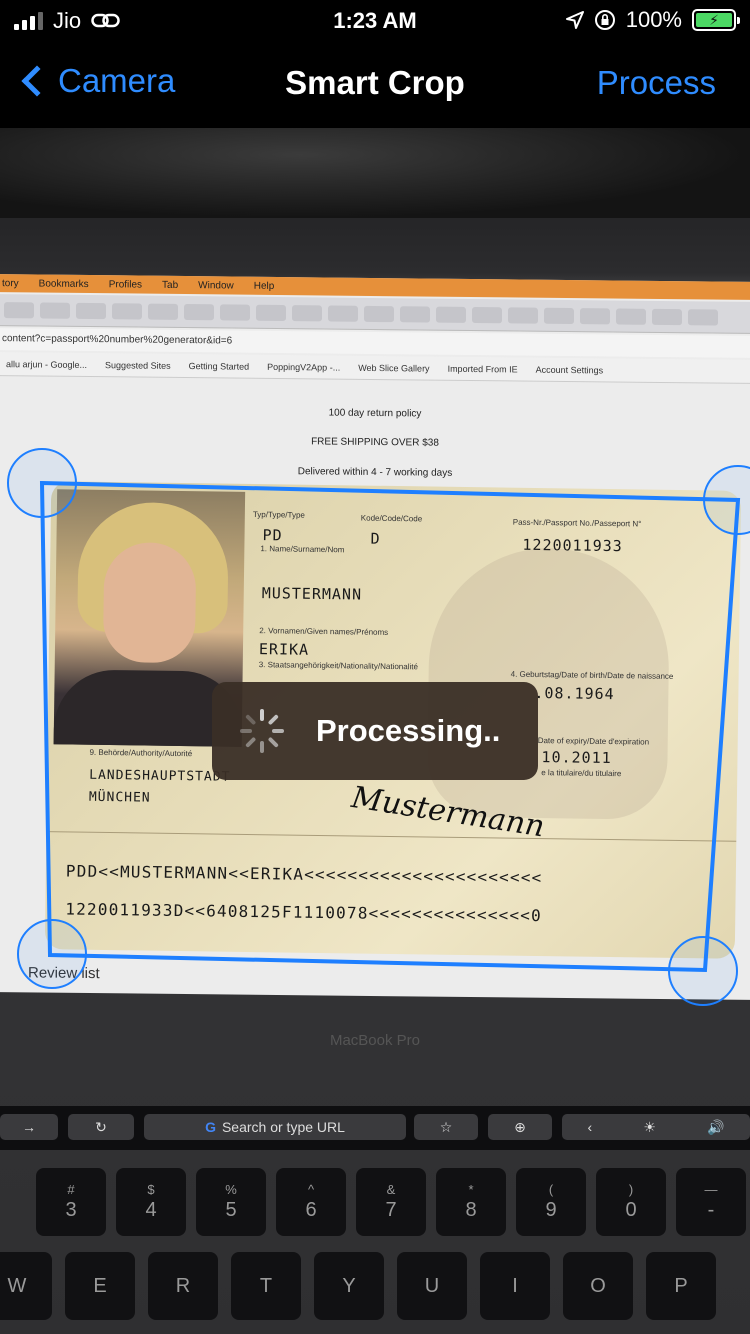 The width and height of the screenshot is (750, 1334). What do you see at coordinates (262, 731) in the screenshot?
I see `spinner-icon` at bounding box center [262, 731].